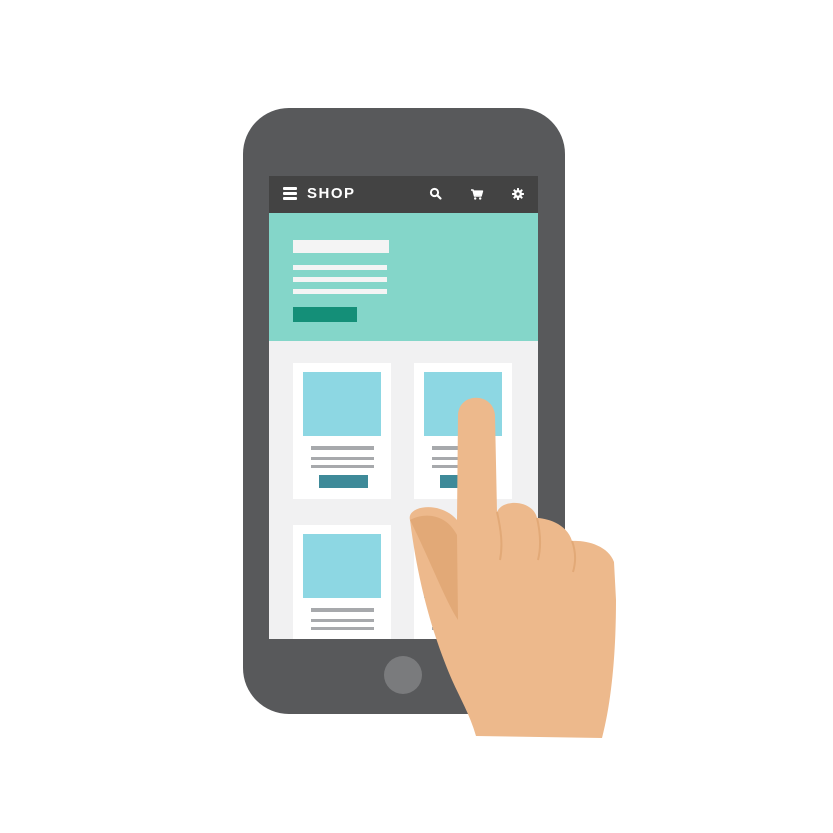 This screenshot has height=833, width=833. I want to click on home-button, so click(403, 675).